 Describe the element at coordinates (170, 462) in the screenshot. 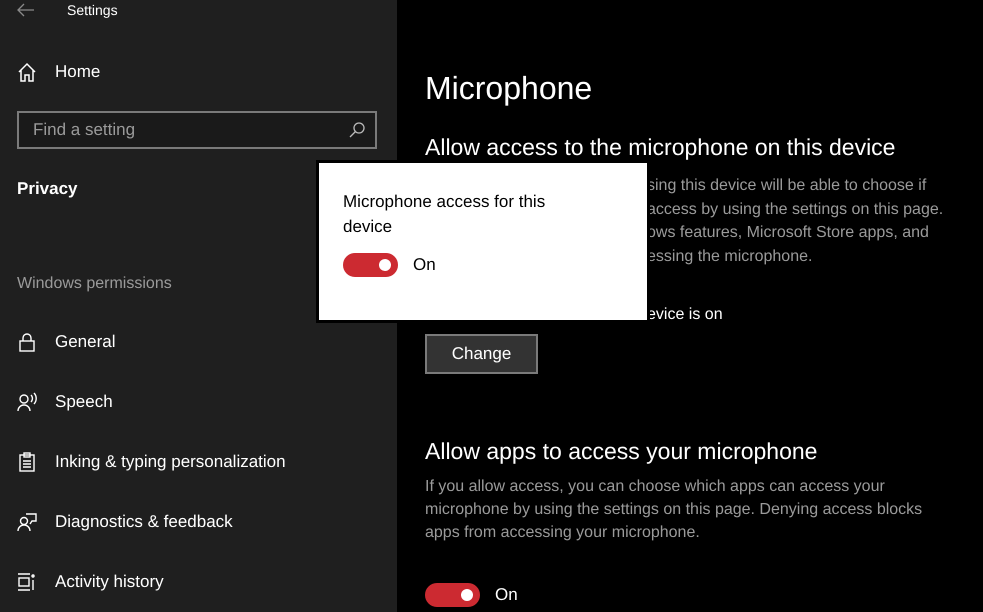

I see `sidebar-item: Inking & typing personalization` at that location.